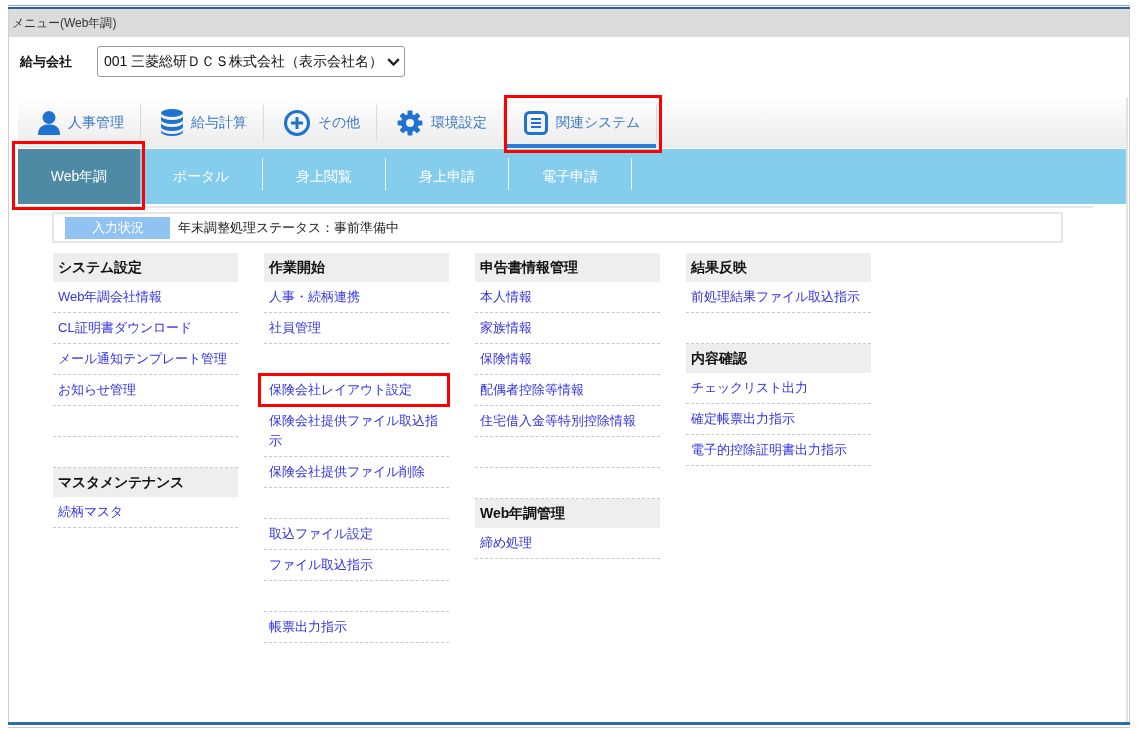 Image resolution: width=1137 pixels, height=733 pixels. What do you see at coordinates (532, 390) in the screenshot?
I see `menu-link: 配偶者控除等情報` at bounding box center [532, 390].